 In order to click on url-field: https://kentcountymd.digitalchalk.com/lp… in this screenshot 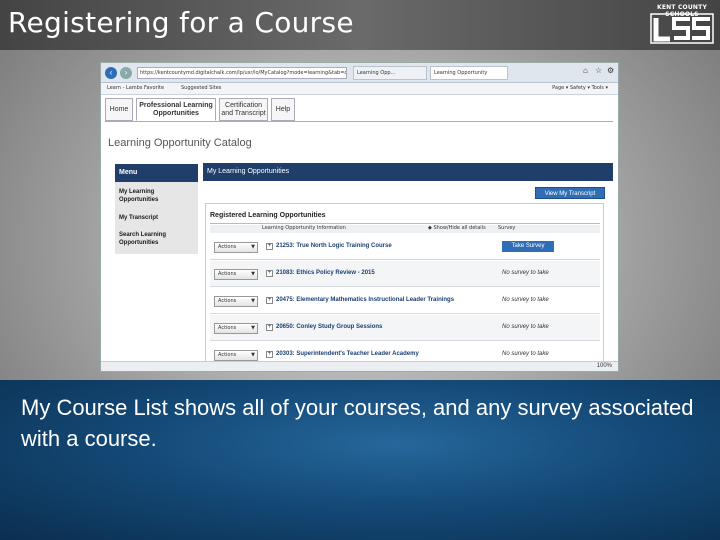, I will do `click(242, 73)`.